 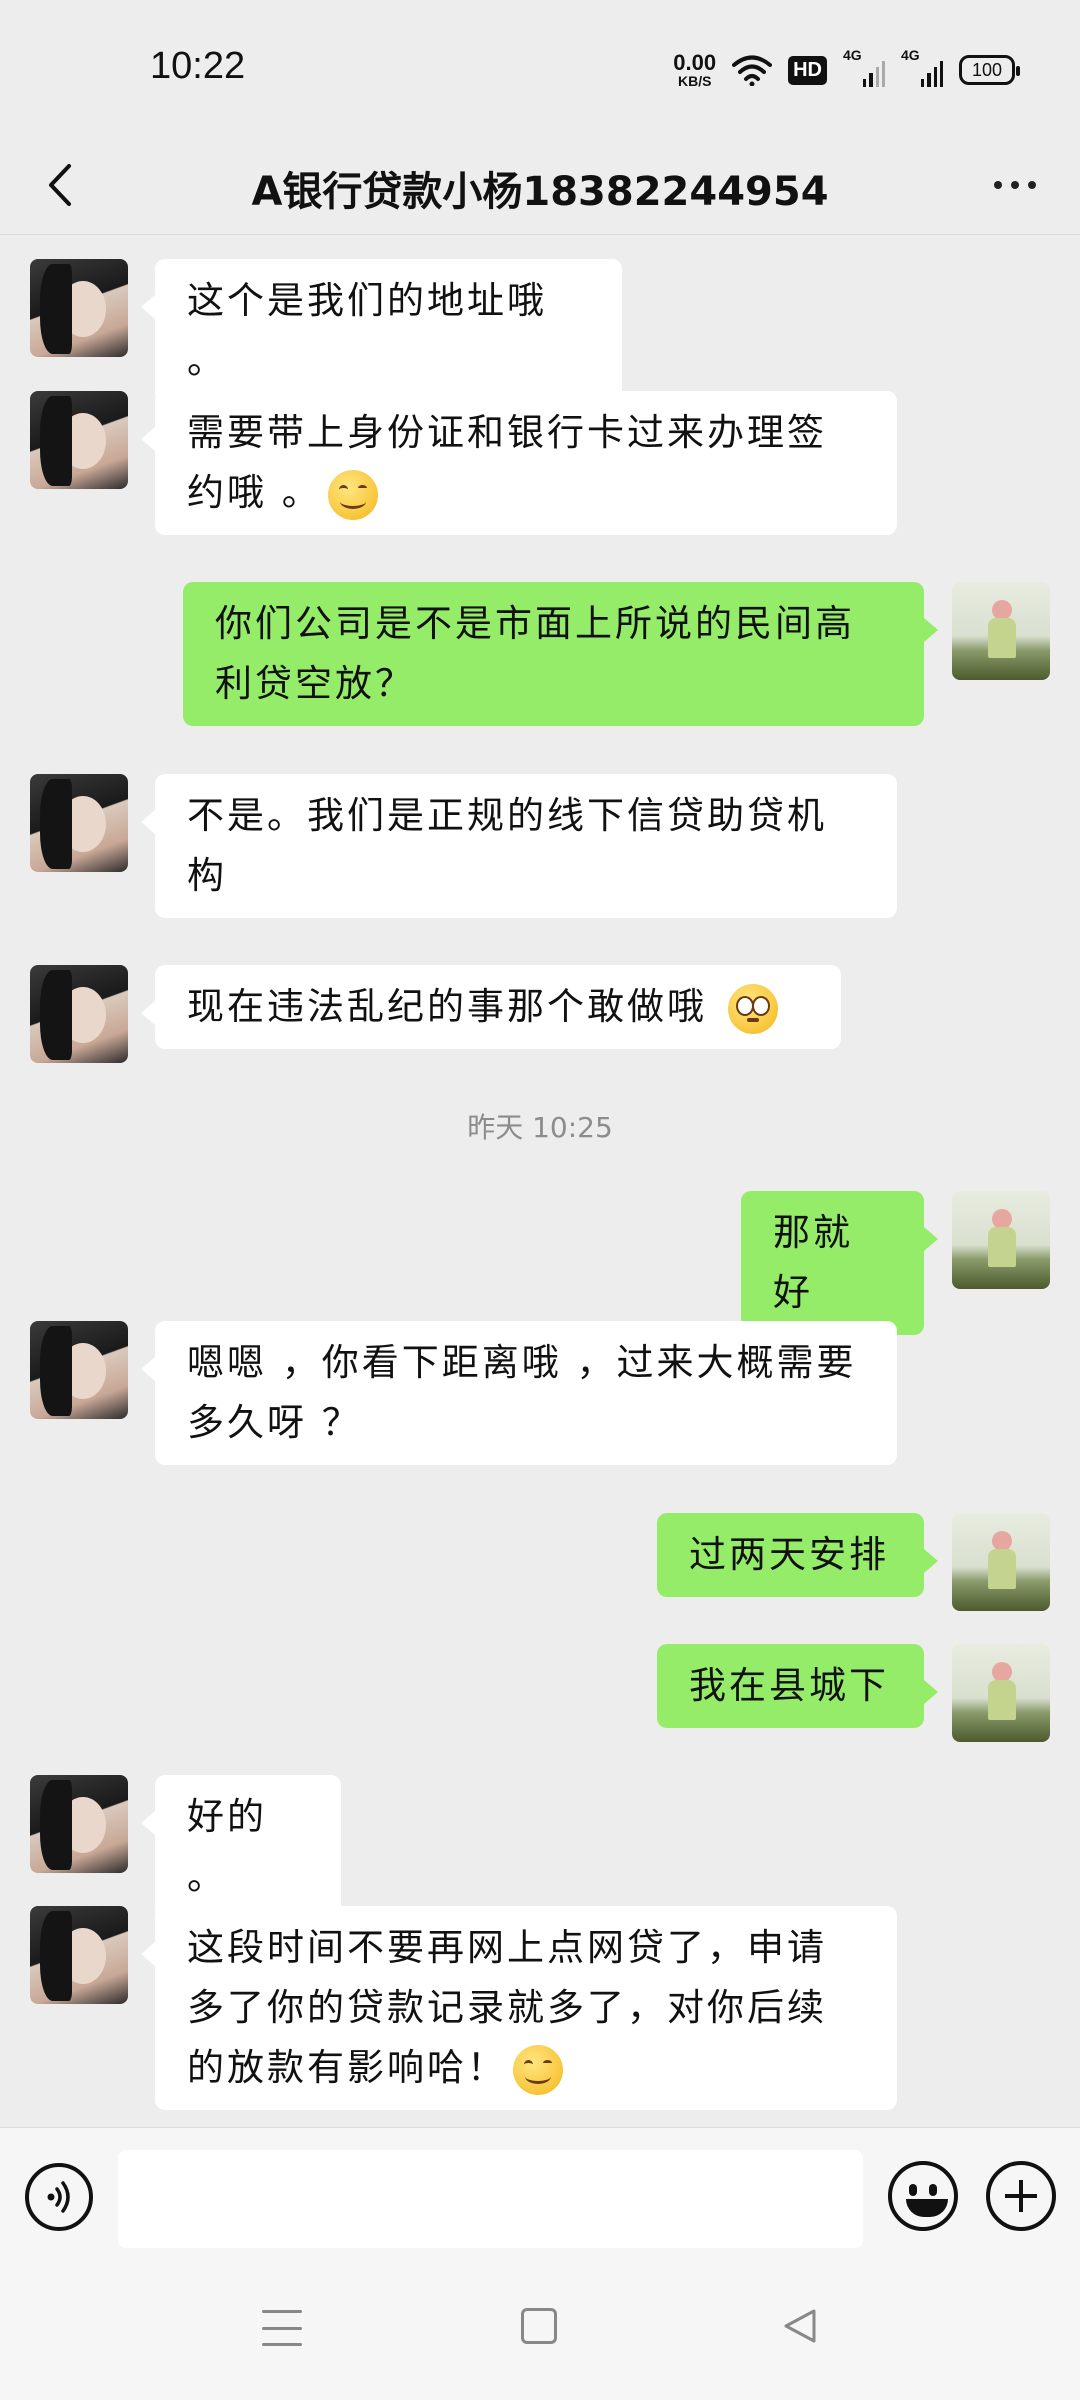 I want to click on hd-icon: HD, so click(x=807, y=70).